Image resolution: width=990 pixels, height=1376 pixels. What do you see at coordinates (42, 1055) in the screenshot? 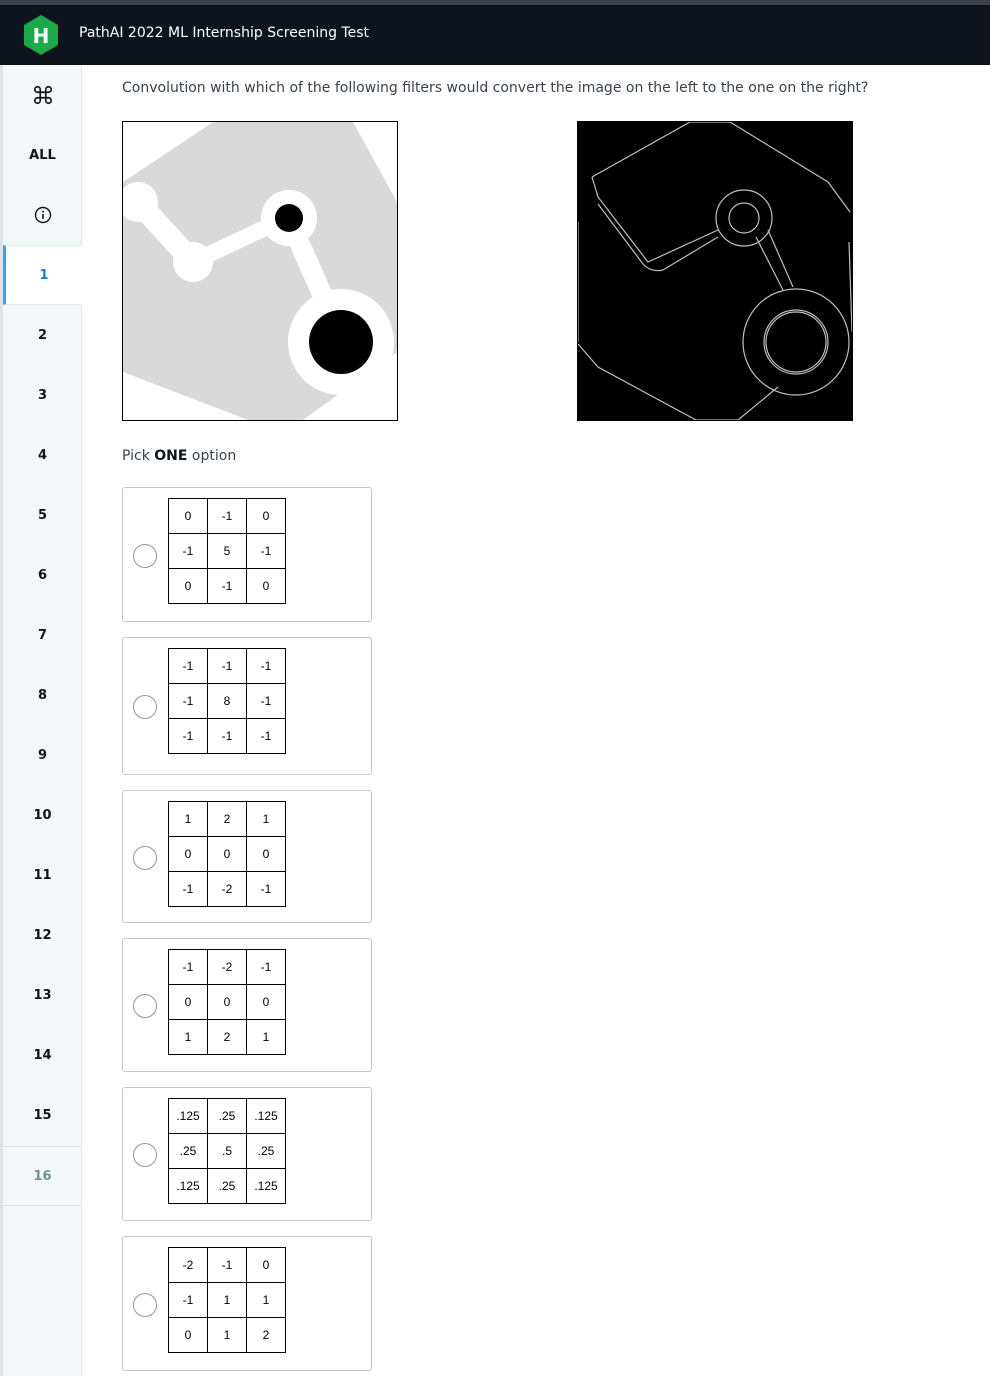
I see `sidebar-item-14: 14` at bounding box center [42, 1055].